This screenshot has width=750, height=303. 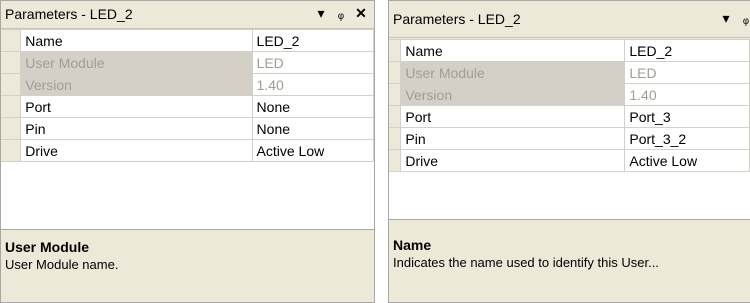 I want to click on description-text: User Module name., so click(x=62, y=264).